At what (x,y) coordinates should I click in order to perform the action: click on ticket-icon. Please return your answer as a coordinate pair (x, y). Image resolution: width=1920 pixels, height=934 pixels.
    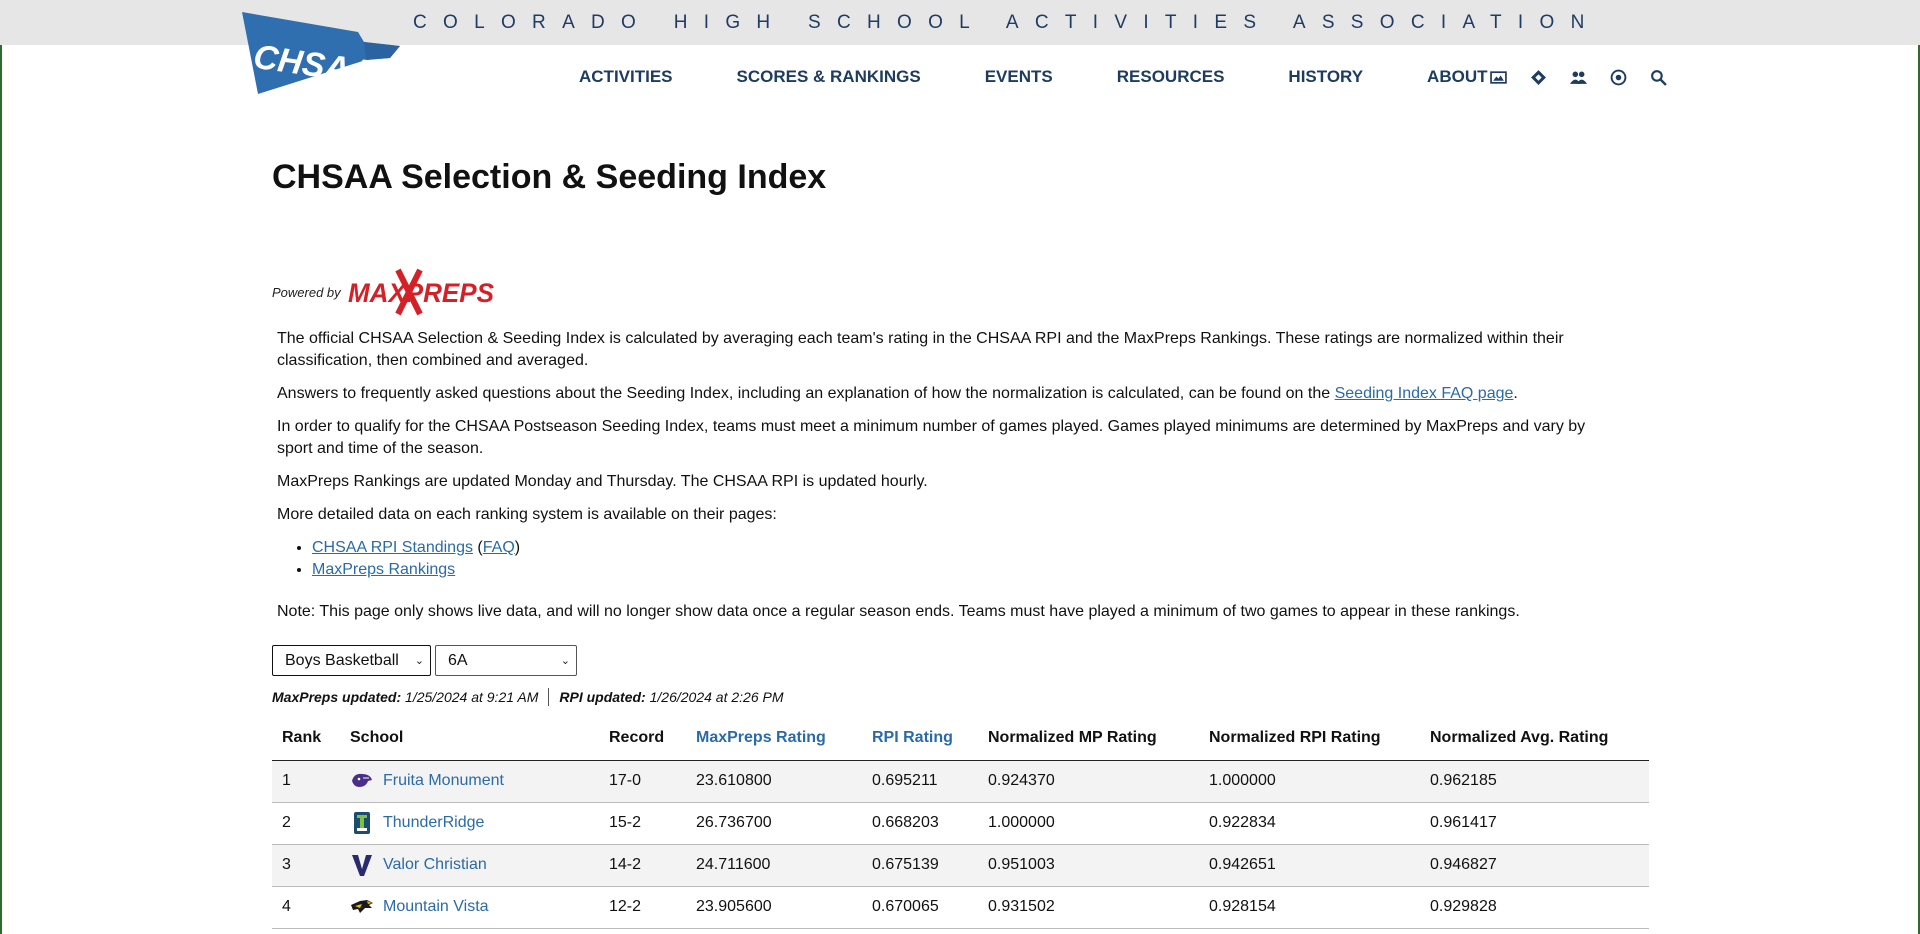
    Looking at the image, I should click on (1538, 77).